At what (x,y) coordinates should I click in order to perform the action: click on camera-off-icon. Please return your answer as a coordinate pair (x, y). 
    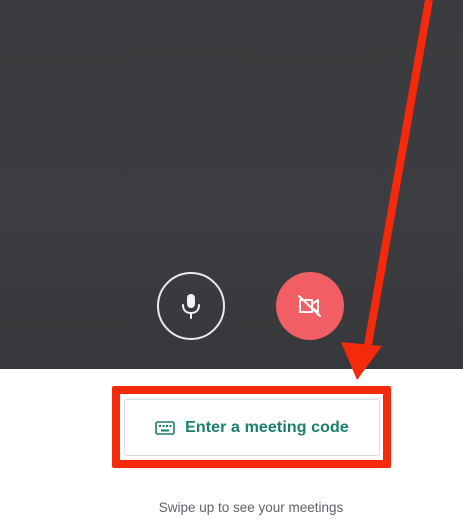
    Looking at the image, I should click on (309, 306).